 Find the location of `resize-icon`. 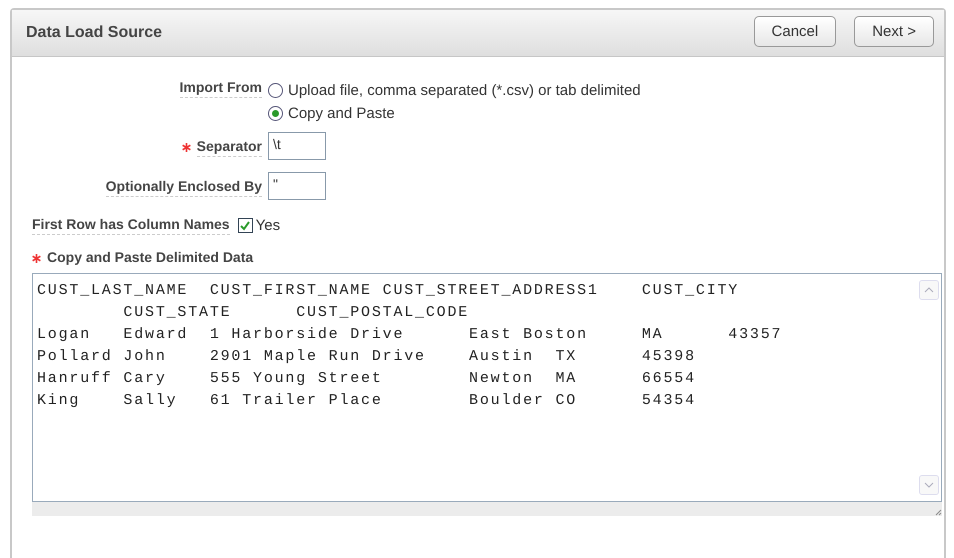

resize-icon is located at coordinates (938, 512).